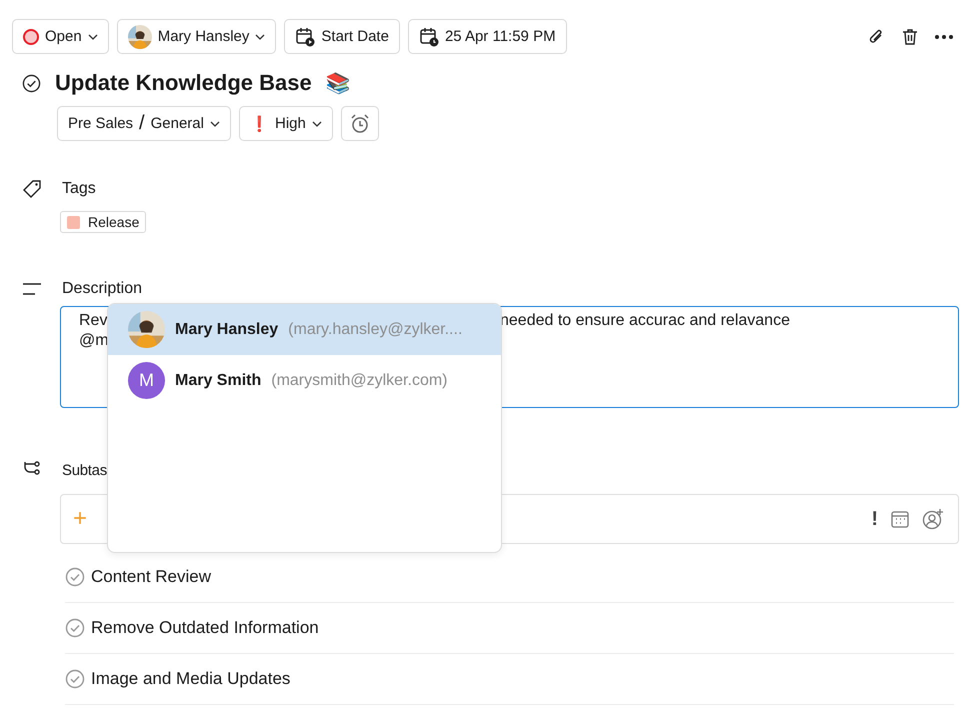  I want to click on subtask-title: Remove Outdated Information, so click(205, 628).